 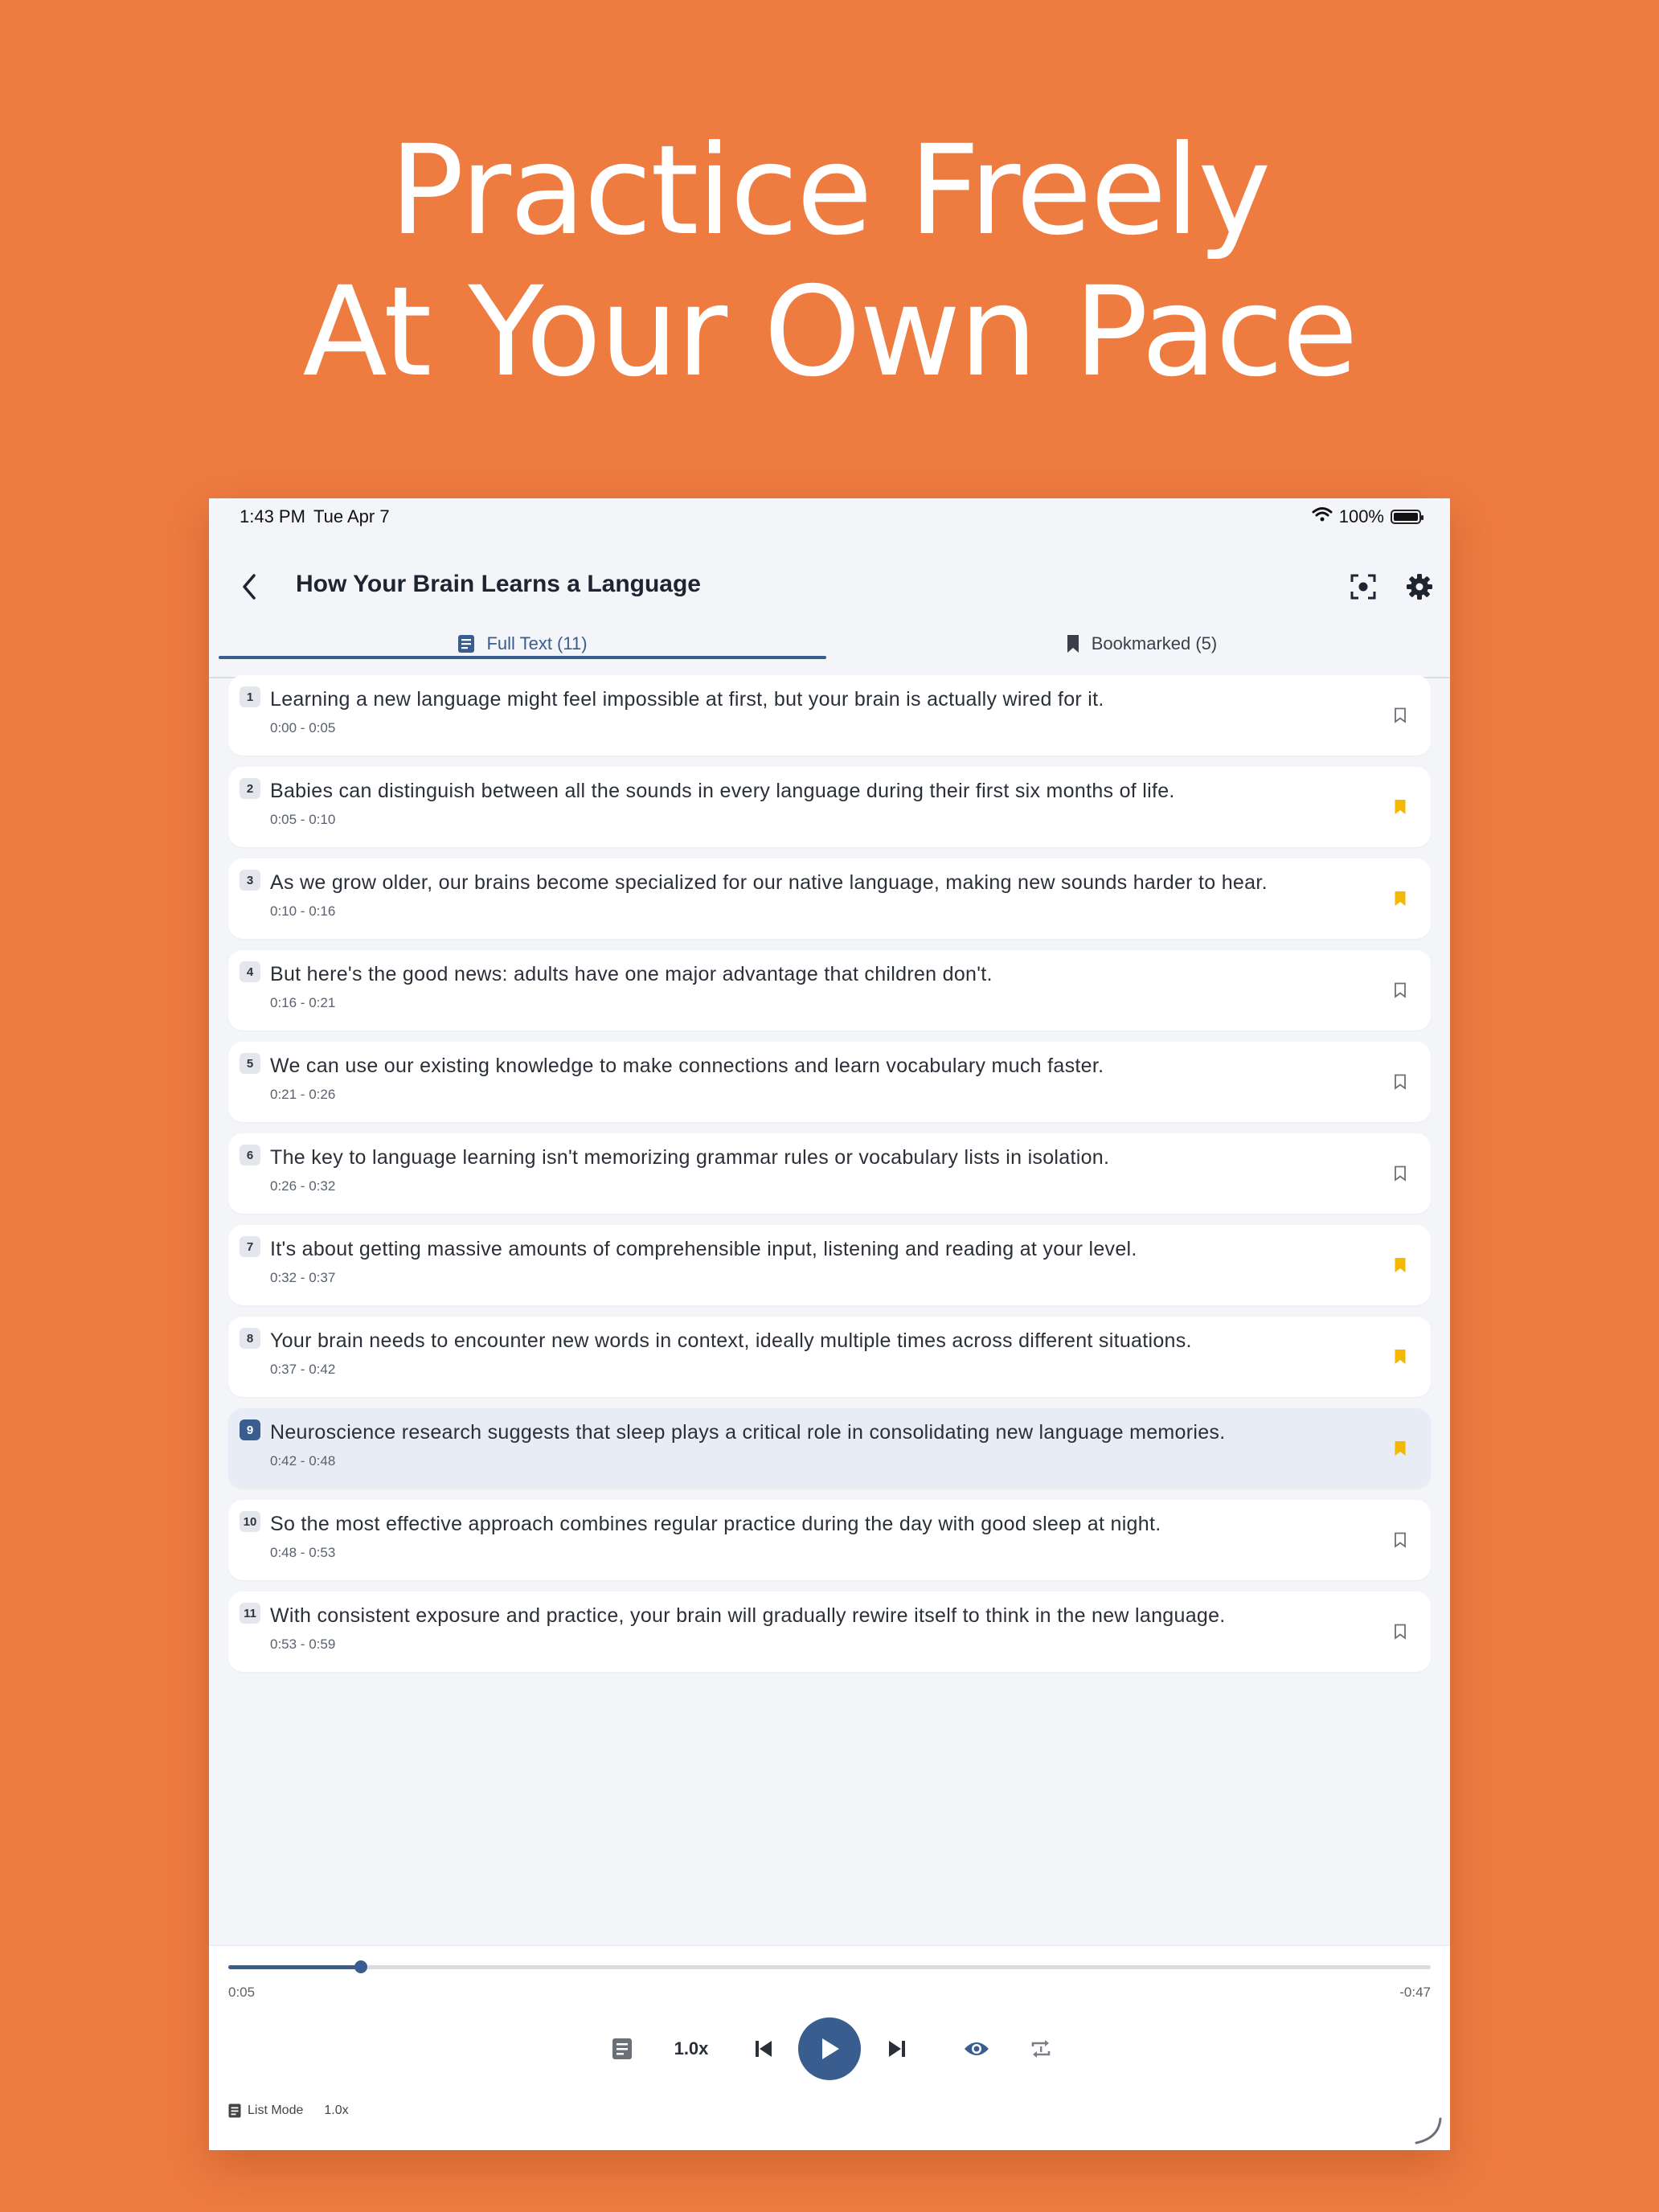 What do you see at coordinates (250, 1429) in the screenshot?
I see `sentence-number: 9` at bounding box center [250, 1429].